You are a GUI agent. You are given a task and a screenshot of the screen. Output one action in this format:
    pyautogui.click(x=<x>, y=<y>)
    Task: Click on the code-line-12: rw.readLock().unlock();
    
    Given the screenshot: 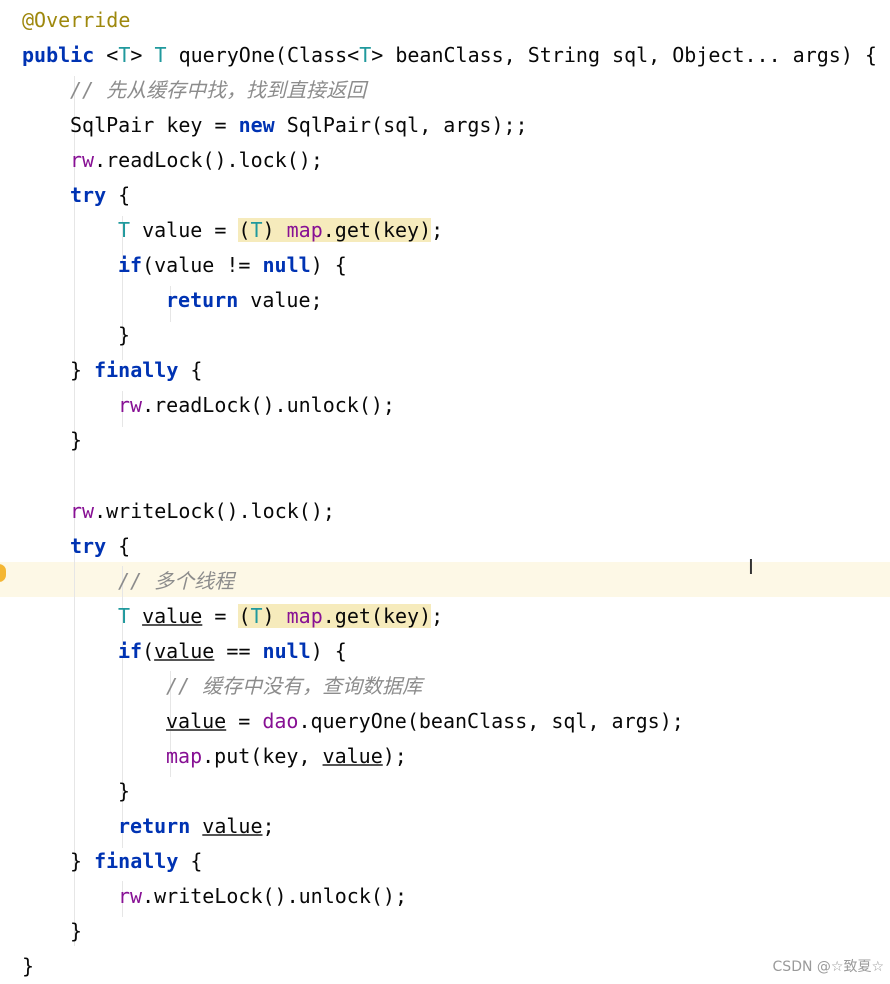 What is the action you would take?
    pyautogui.click(x=256, y=405)
    